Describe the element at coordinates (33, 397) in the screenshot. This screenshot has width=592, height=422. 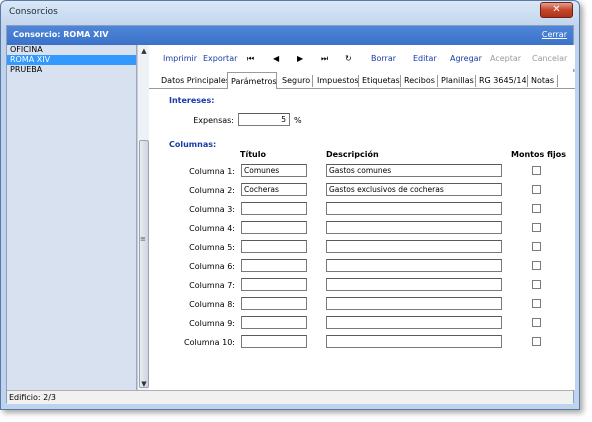
I see `status-text: Edificio: 2/3` at that location.